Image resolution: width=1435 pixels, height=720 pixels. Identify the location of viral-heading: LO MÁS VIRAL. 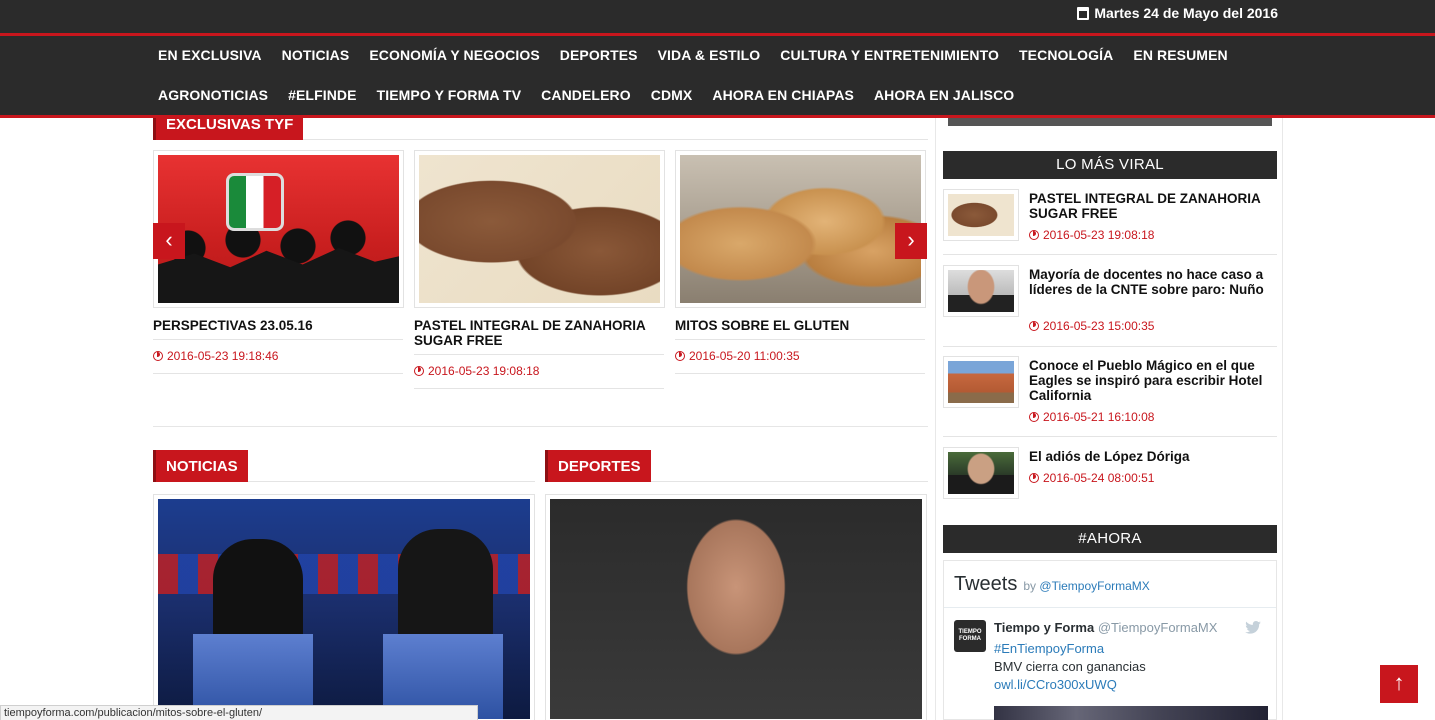
(1110, 165).